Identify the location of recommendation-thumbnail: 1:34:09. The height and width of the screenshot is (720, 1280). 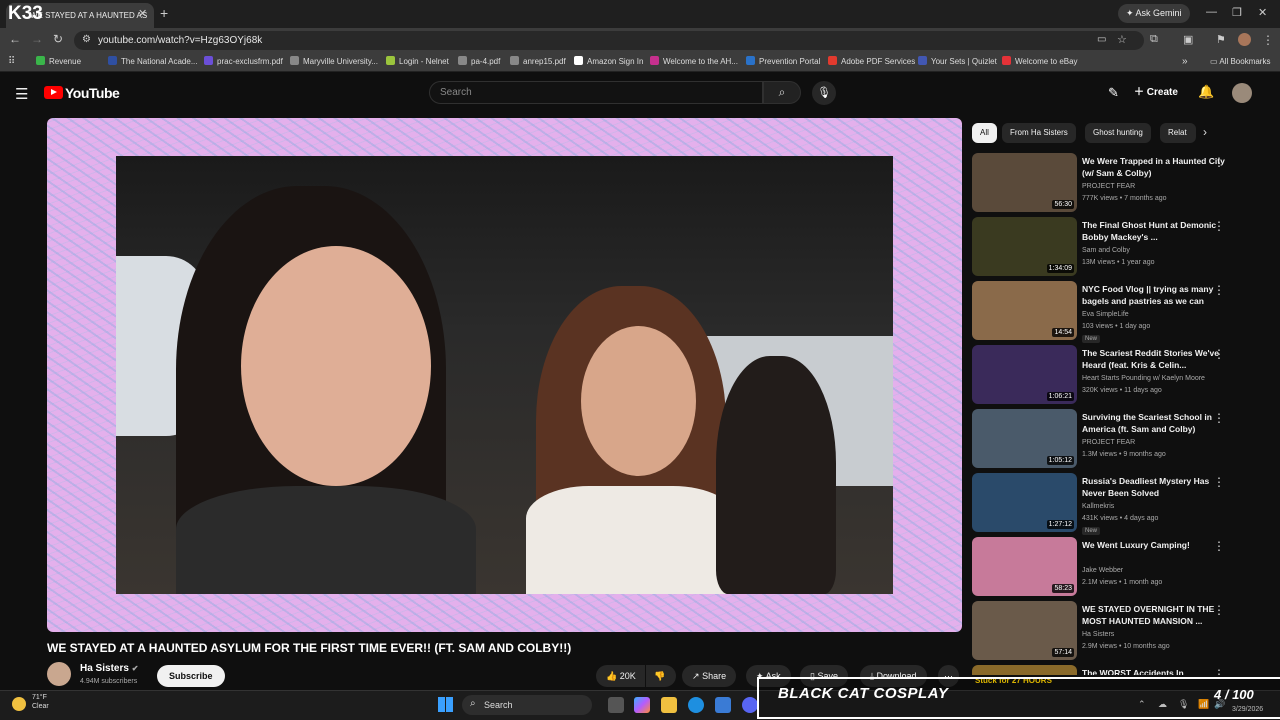
(1024, 246).